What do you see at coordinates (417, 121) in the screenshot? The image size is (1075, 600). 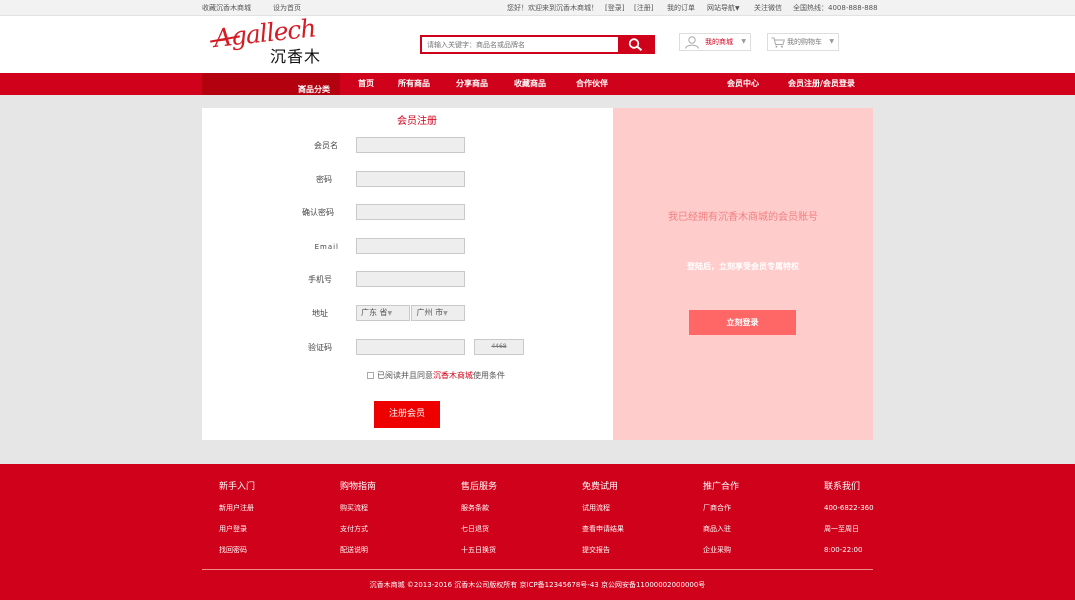 I see `register-title: 会员注册` at bounding box center [417, 121].